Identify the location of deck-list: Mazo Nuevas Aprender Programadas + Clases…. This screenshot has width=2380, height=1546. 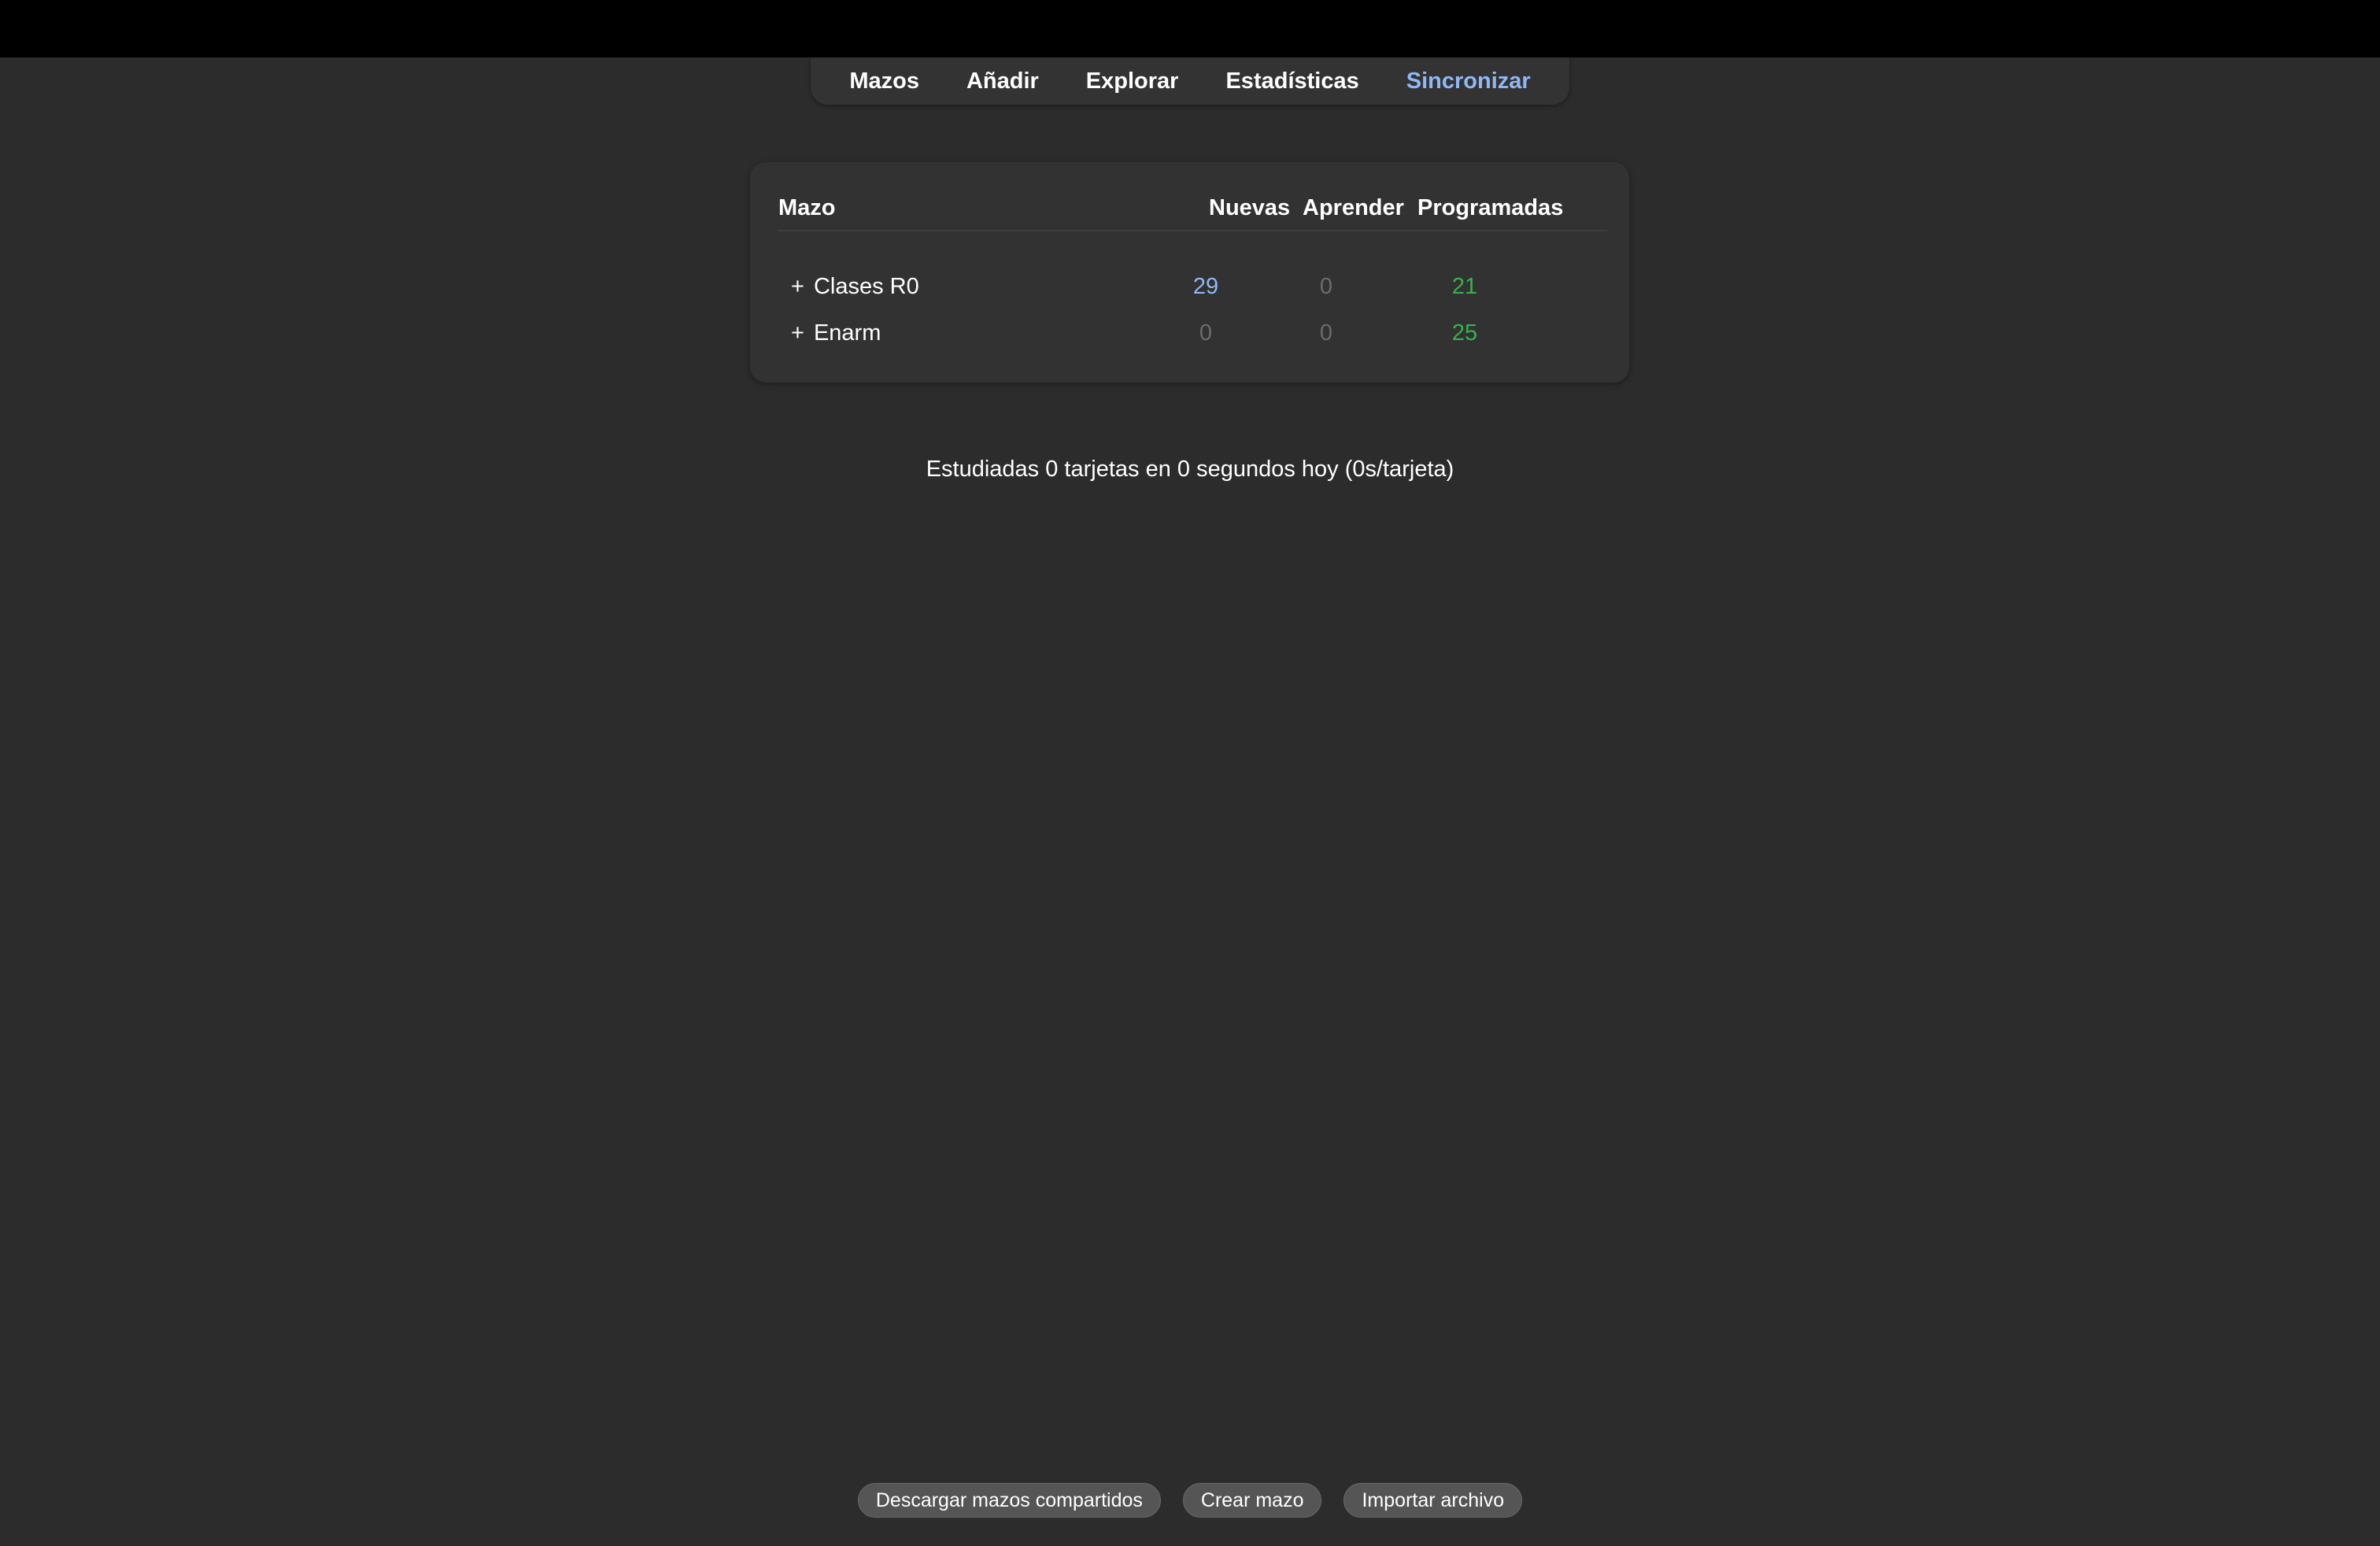
(1189, 273).